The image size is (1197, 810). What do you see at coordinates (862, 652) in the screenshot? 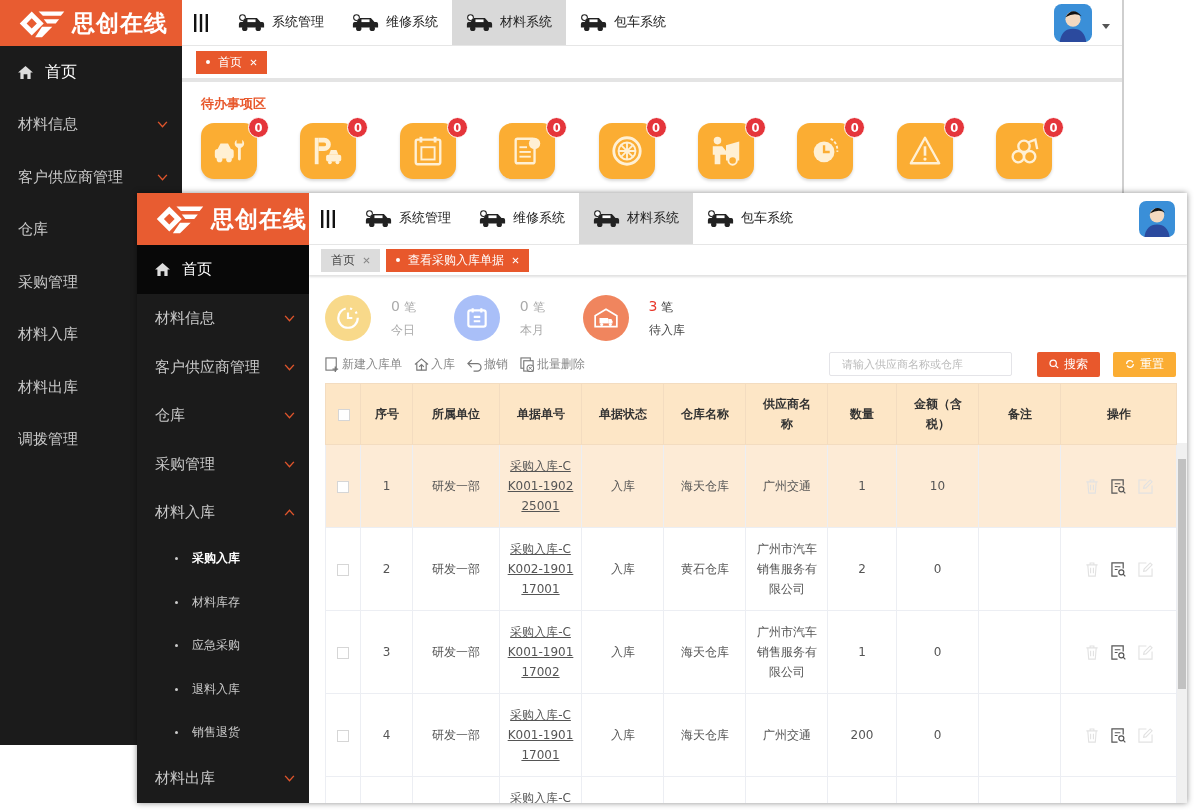
I see `table-cell: 1` at bounding box center [862, 652].